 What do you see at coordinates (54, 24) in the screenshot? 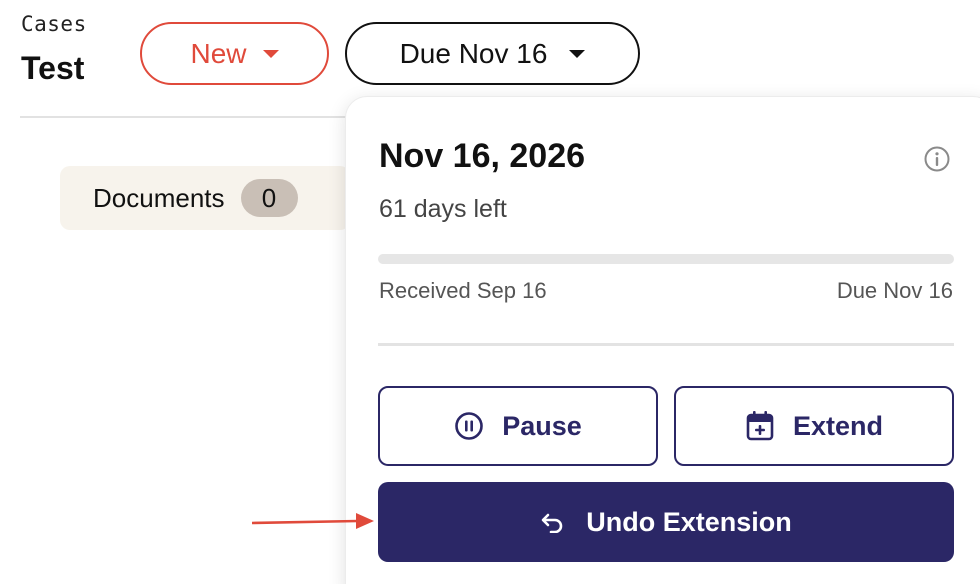
I see `breadcrumb: Cases` at bounding box center [54, 24].